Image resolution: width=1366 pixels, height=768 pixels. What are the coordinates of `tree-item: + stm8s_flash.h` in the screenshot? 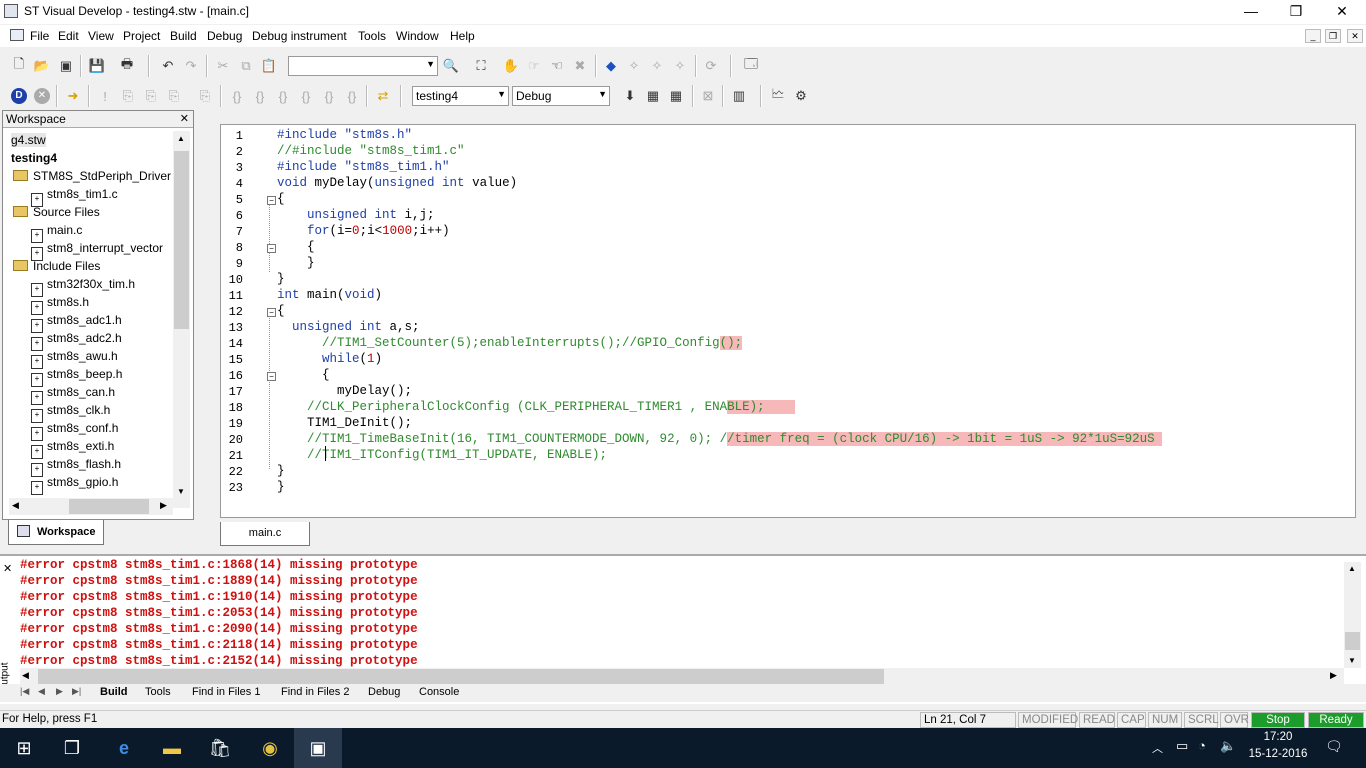 It's located at (76, 467).